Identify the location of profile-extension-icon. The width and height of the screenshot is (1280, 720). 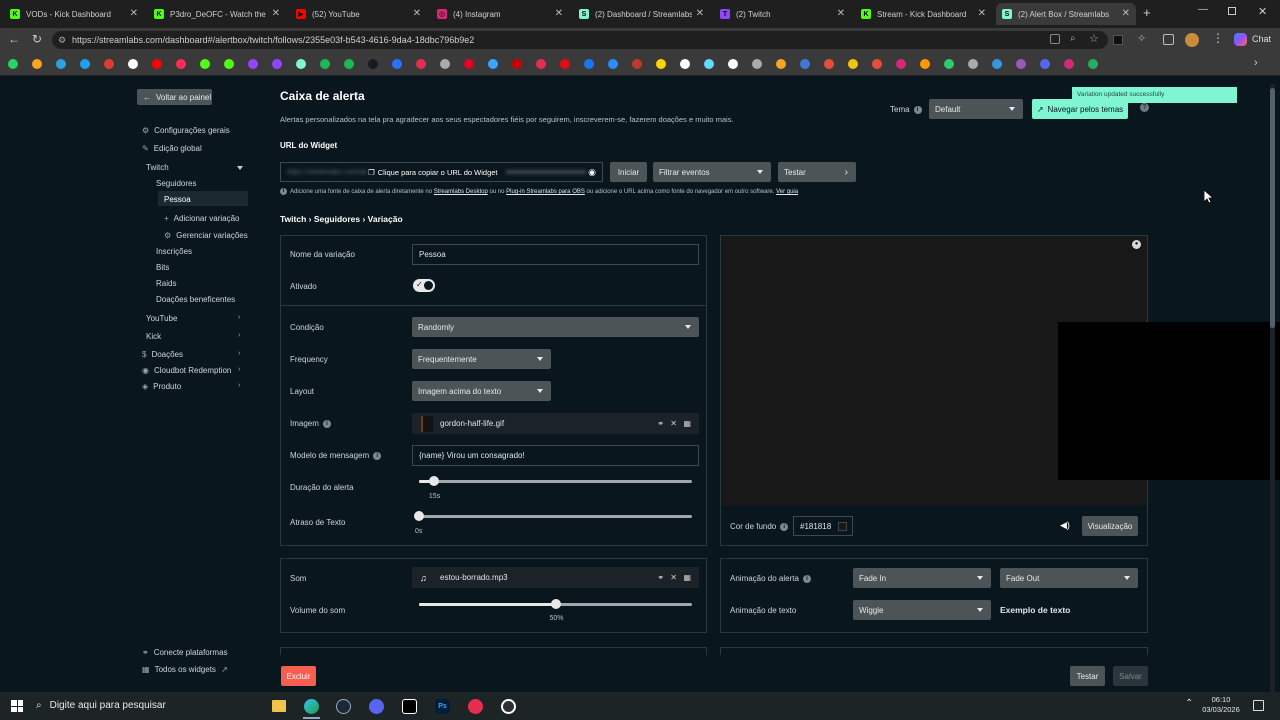
(1168, 39).